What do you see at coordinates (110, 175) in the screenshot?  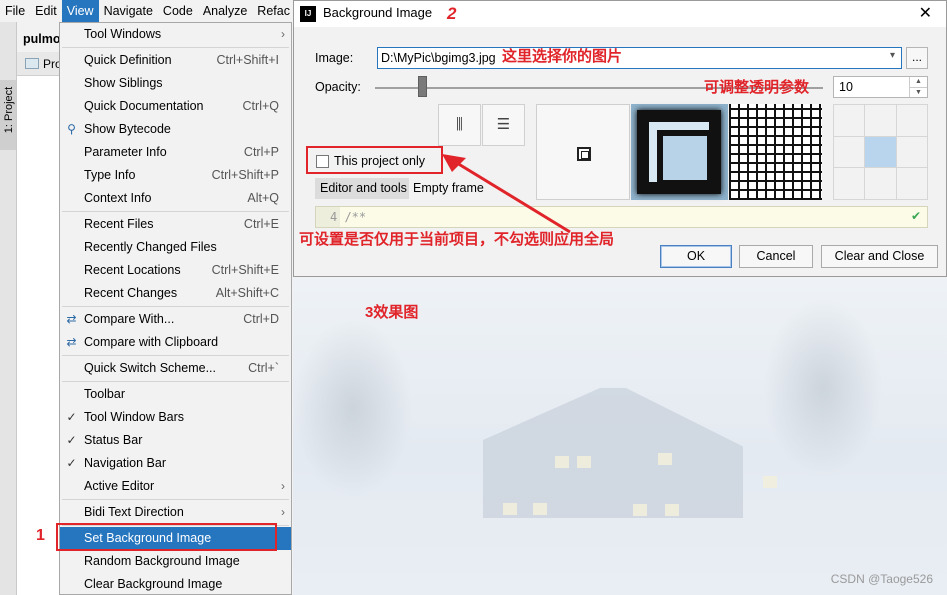 I see `menu-item-label: Type Info` at bounding box center [110, 175].